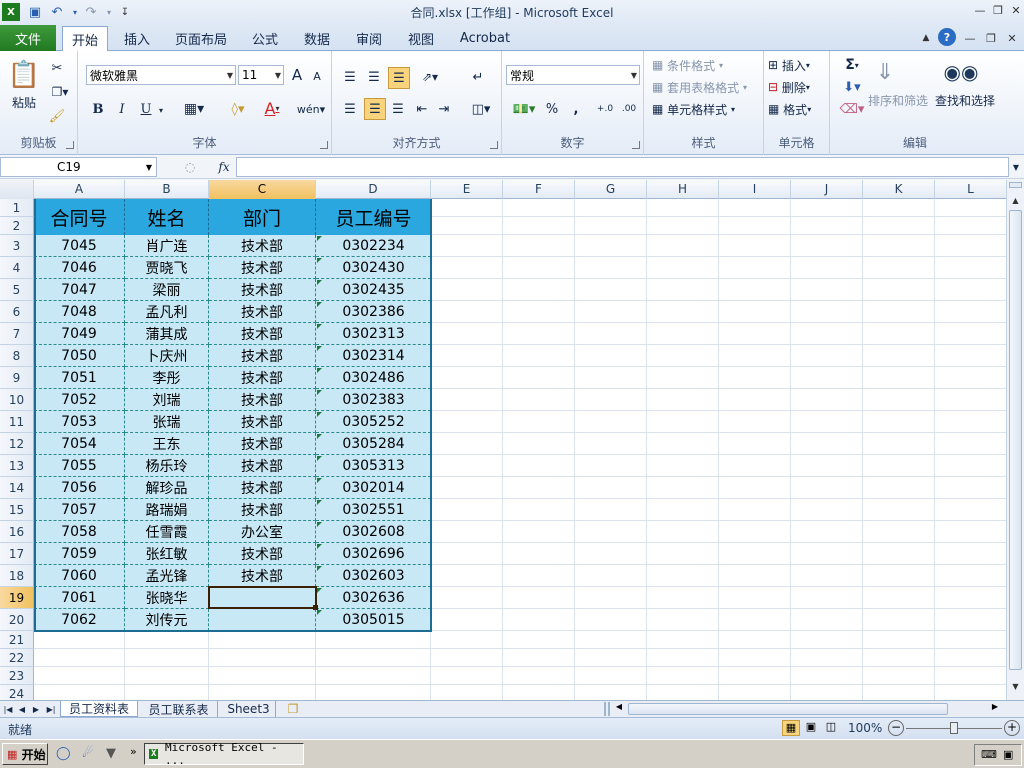  What do you see at coordinates (708, 87) in the screenshot?
I see `format-as-table-button: ▦ 套用表格格式 ▾` at bounding box center [708, 87].